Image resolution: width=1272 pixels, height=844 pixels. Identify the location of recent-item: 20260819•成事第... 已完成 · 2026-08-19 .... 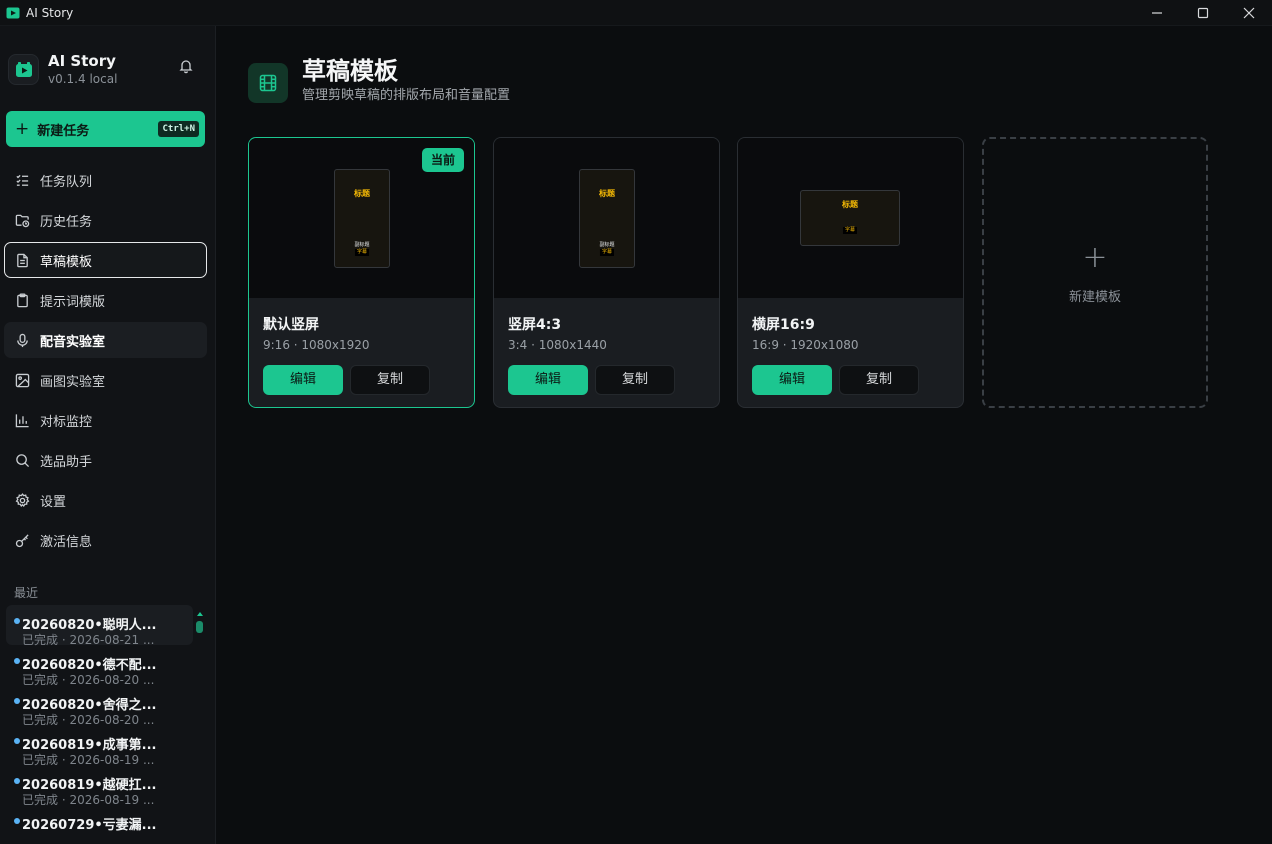
(99, 746).